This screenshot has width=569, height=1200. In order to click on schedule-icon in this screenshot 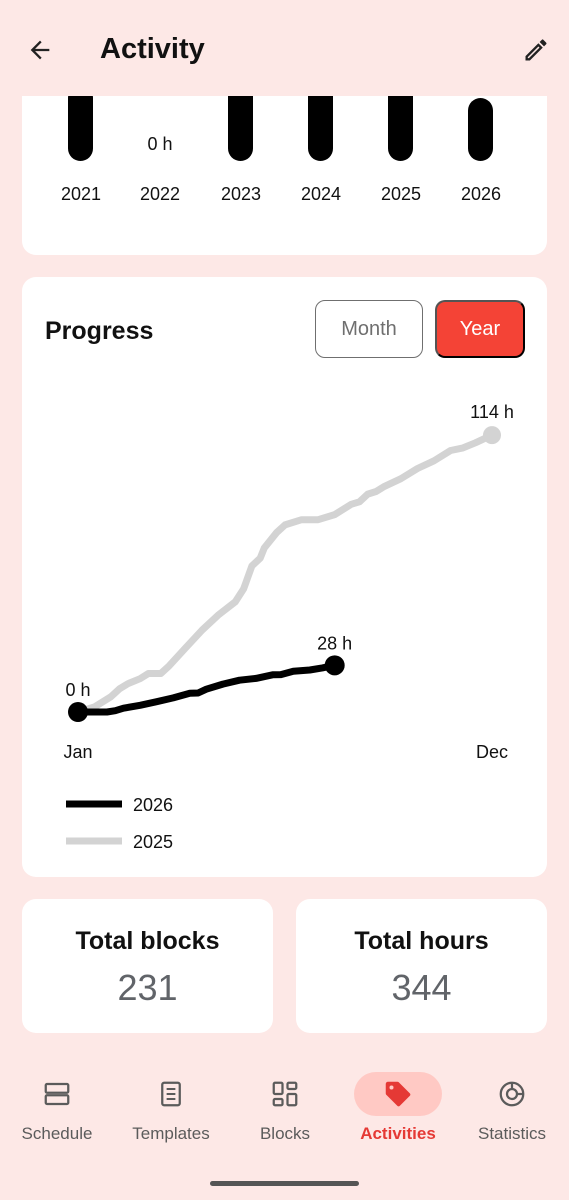, I will do `click(57, 1094)`.